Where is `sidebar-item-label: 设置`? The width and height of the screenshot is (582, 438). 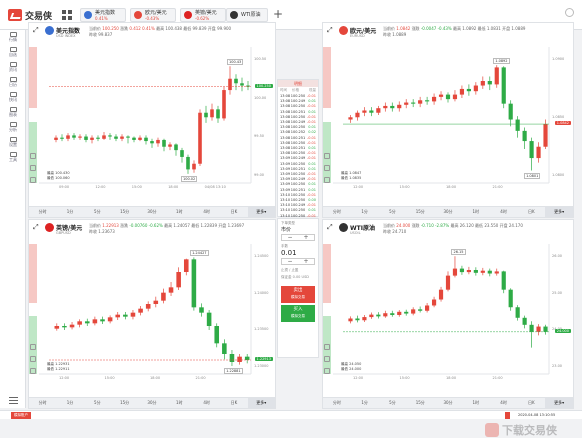 sidebar-item-label: 设置 is located at coordinates (13, 144).